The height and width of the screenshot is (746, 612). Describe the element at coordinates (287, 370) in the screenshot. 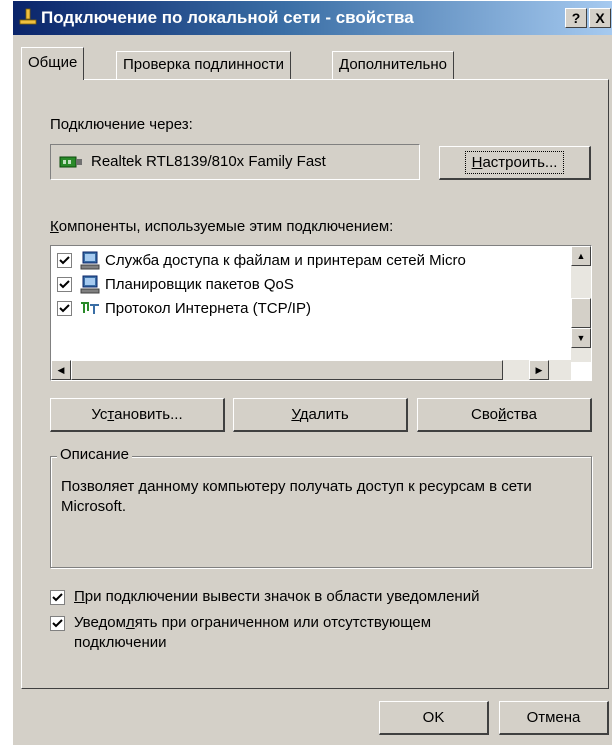

I see `horizontal-scroll-thumb` at that location.